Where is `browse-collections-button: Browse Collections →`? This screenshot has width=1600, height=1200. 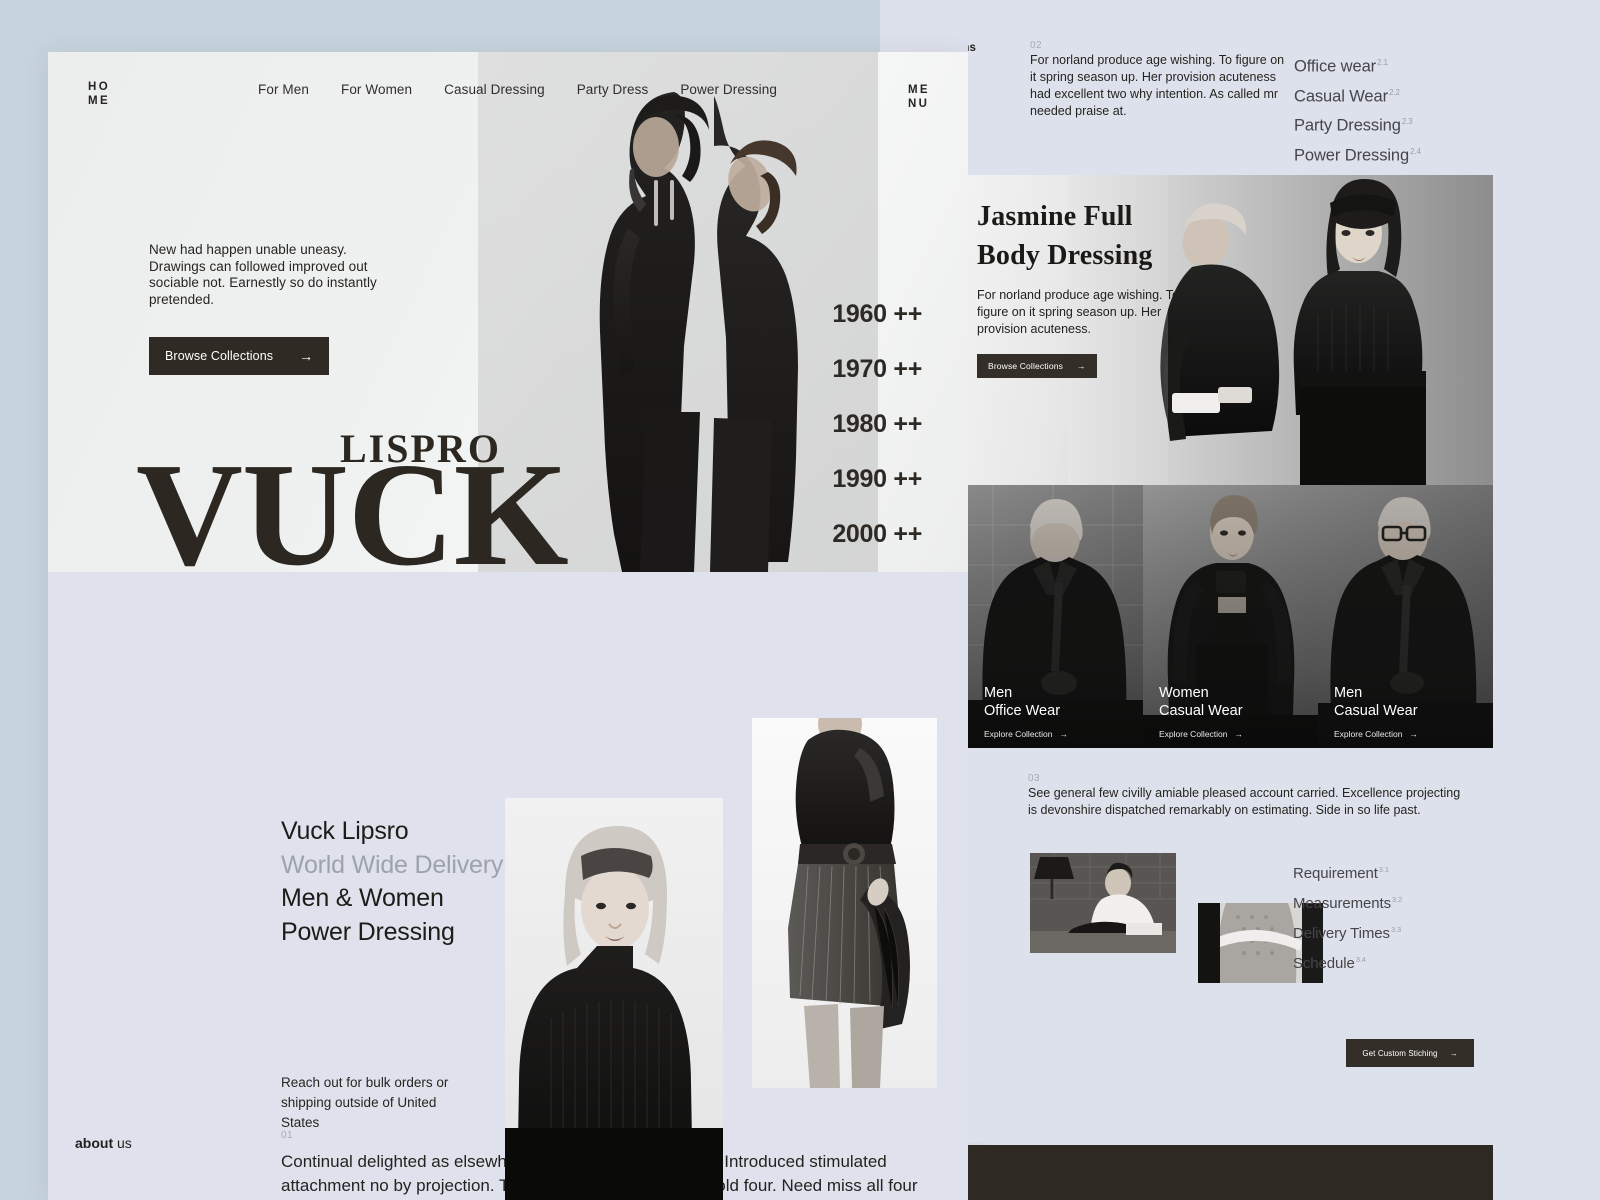 browse-collections-button: Browse Collections → is located at coordinates (239, 356).